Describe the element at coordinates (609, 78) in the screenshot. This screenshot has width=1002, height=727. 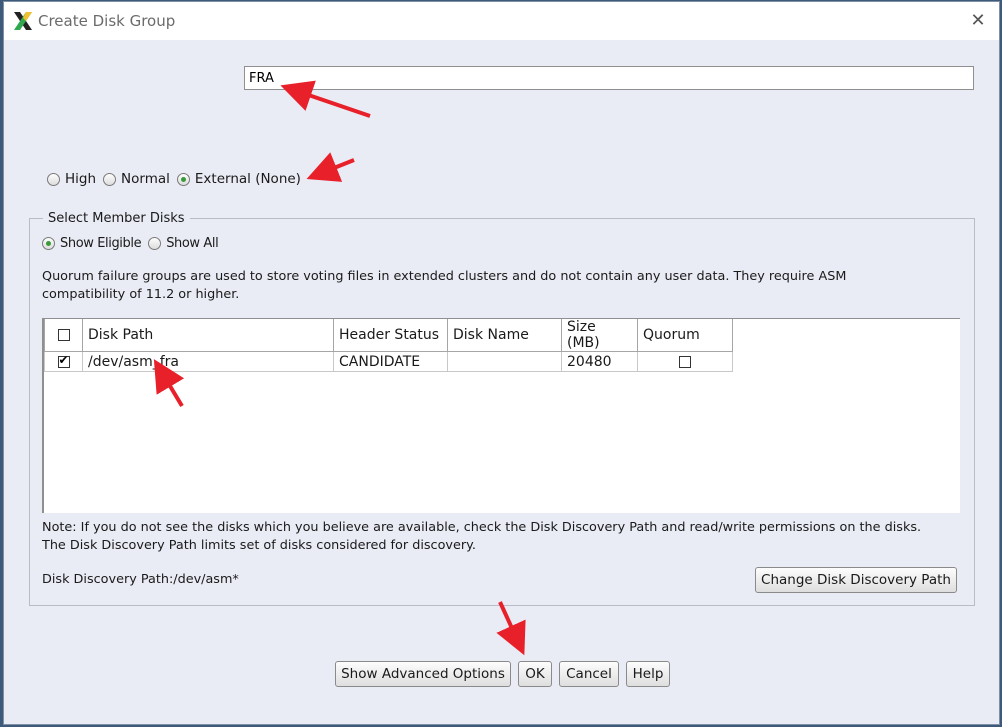
I see `disk-group-name-input` at that location.